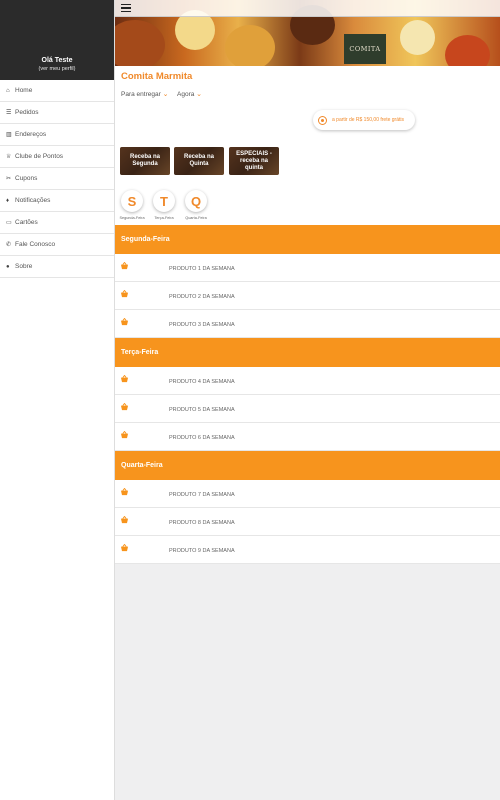 The height and width of the screenshot is (800, 500). I want to click on sidebar-item-home: ⌂ Home, so click(57, 91).